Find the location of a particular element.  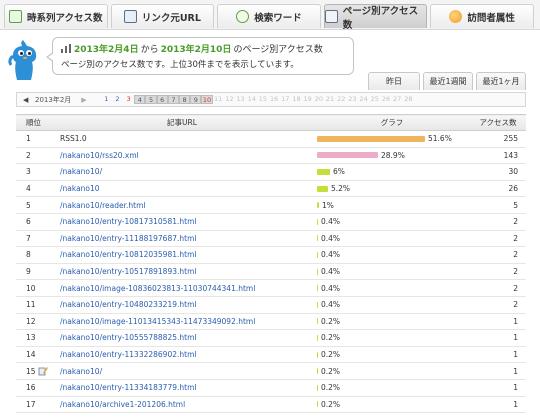

period-tab-last-month: 最近1ヶ月 is located at coordinates (501, 81).